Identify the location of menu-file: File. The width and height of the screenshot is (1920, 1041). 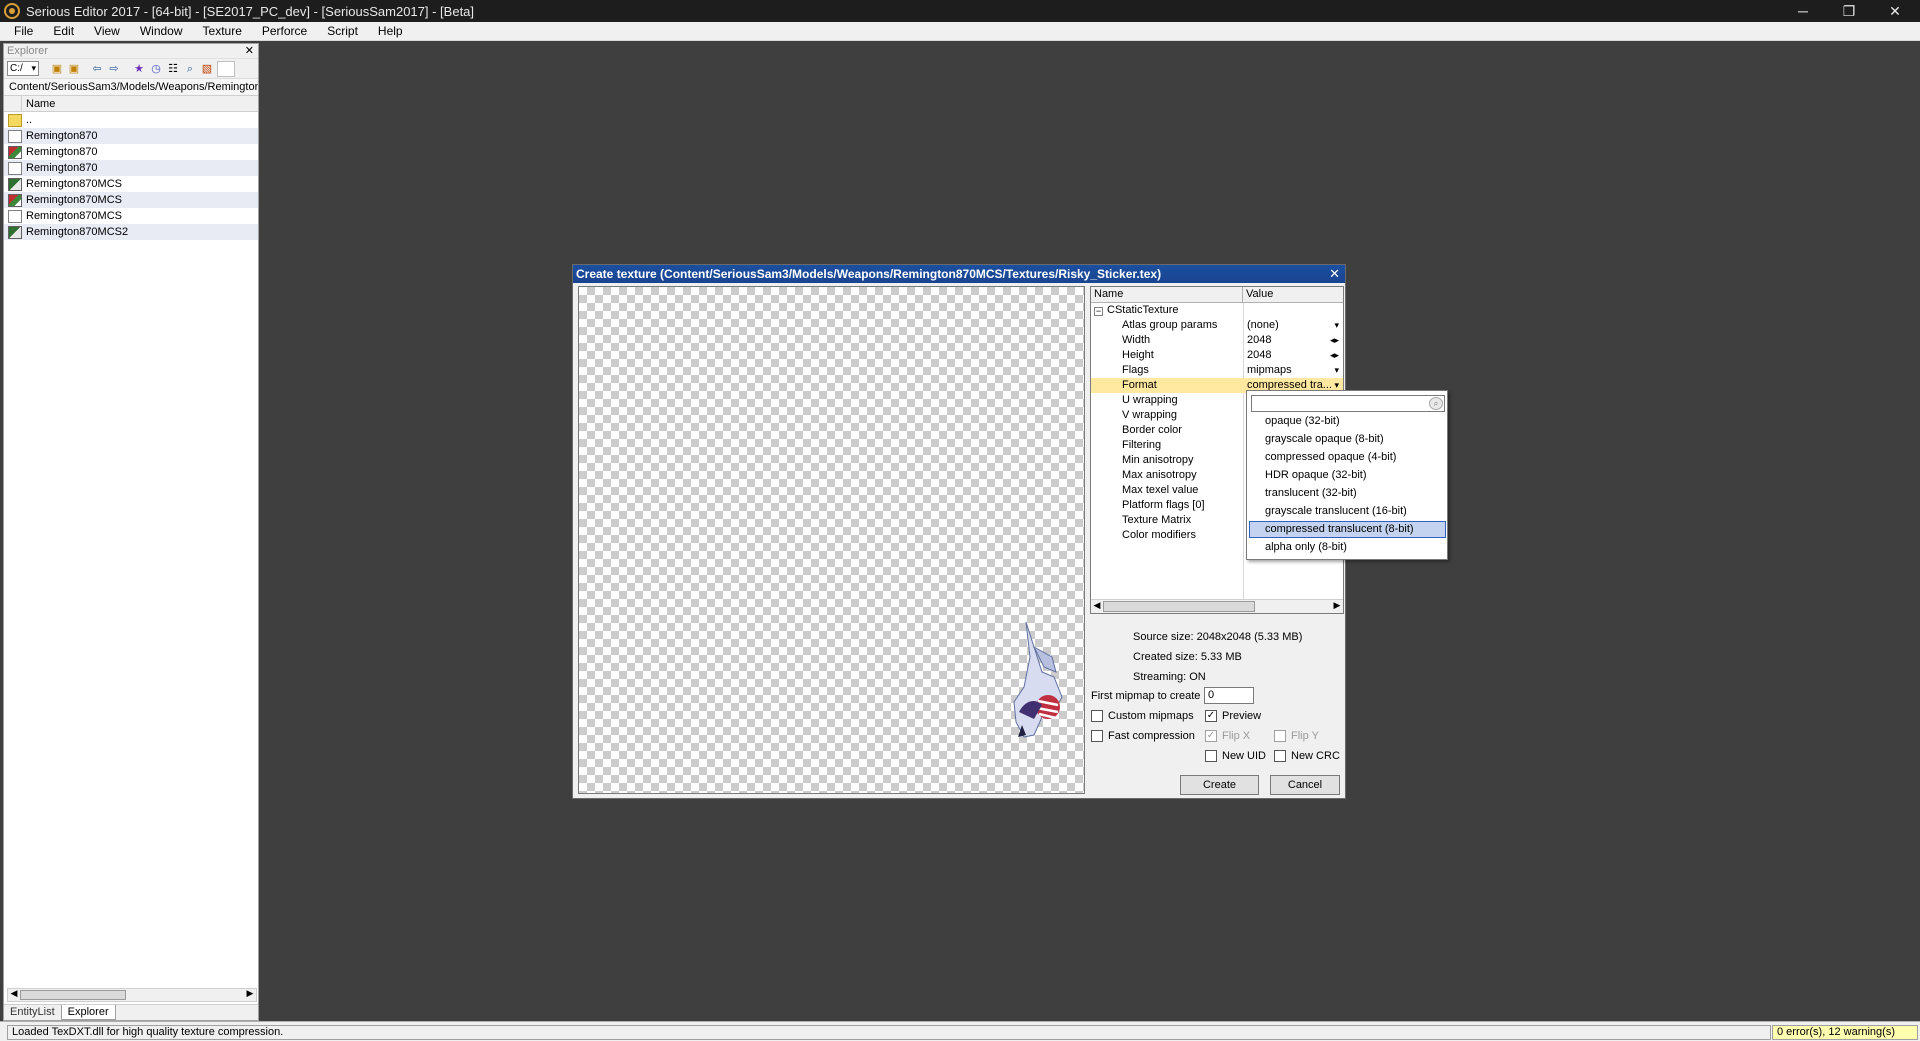
(20, 31).